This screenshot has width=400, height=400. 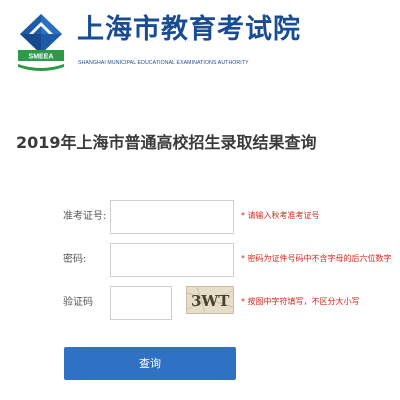 I want to click on logo-text: SMEEA, so click(x=41, y=57).